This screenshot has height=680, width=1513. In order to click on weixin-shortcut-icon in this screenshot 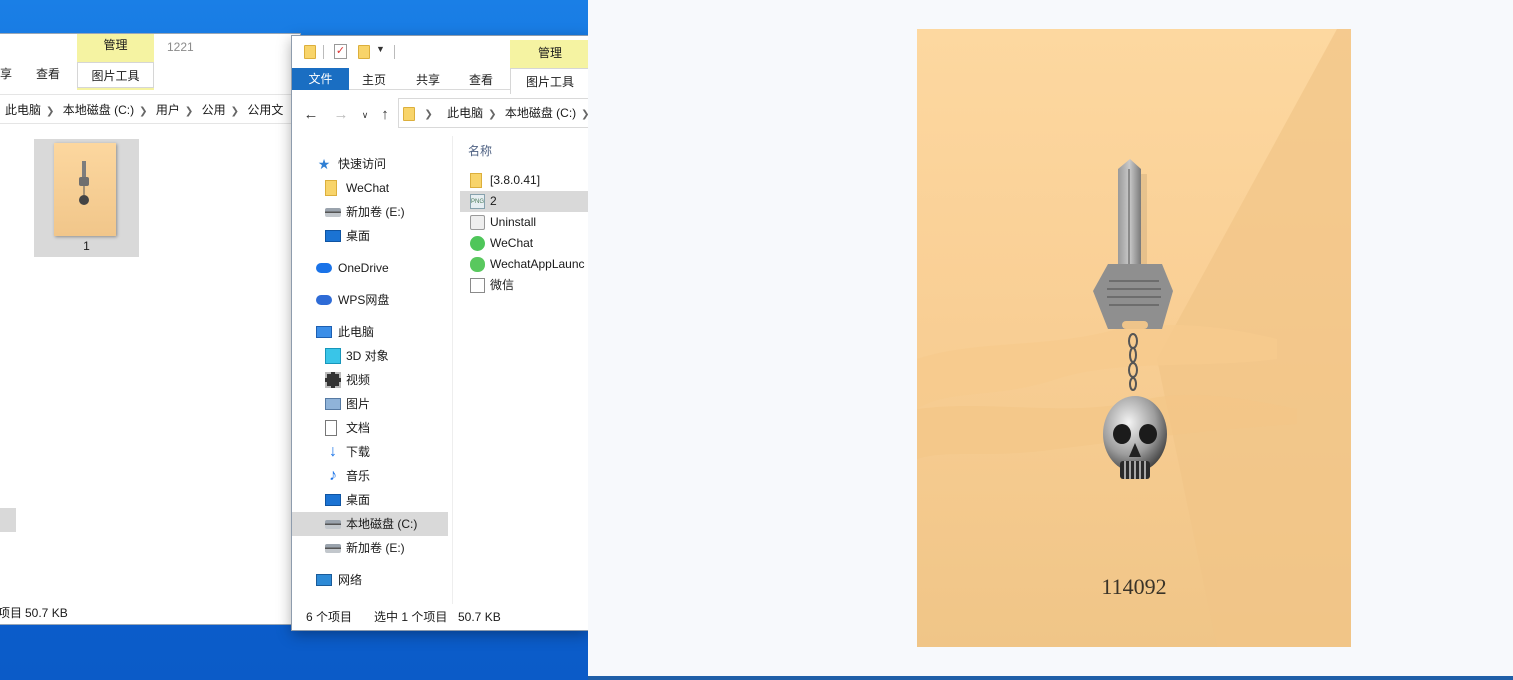, I will do `click(477, 285)`.